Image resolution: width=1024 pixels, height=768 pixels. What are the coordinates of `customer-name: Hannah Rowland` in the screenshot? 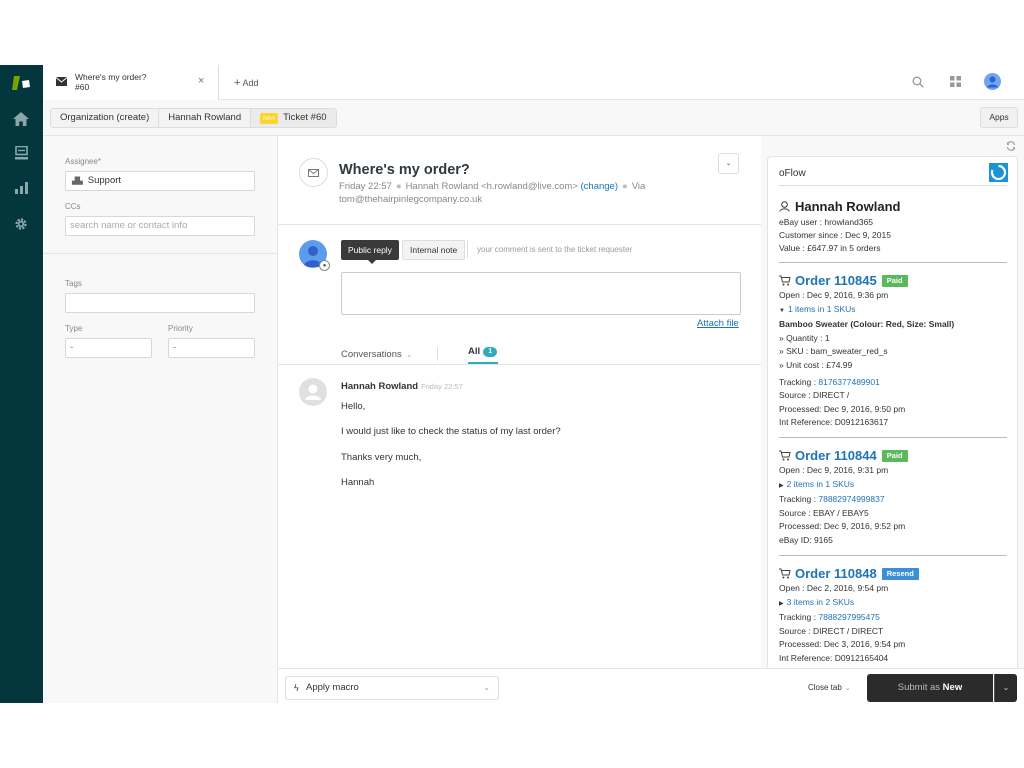 It's located at (839, 206).